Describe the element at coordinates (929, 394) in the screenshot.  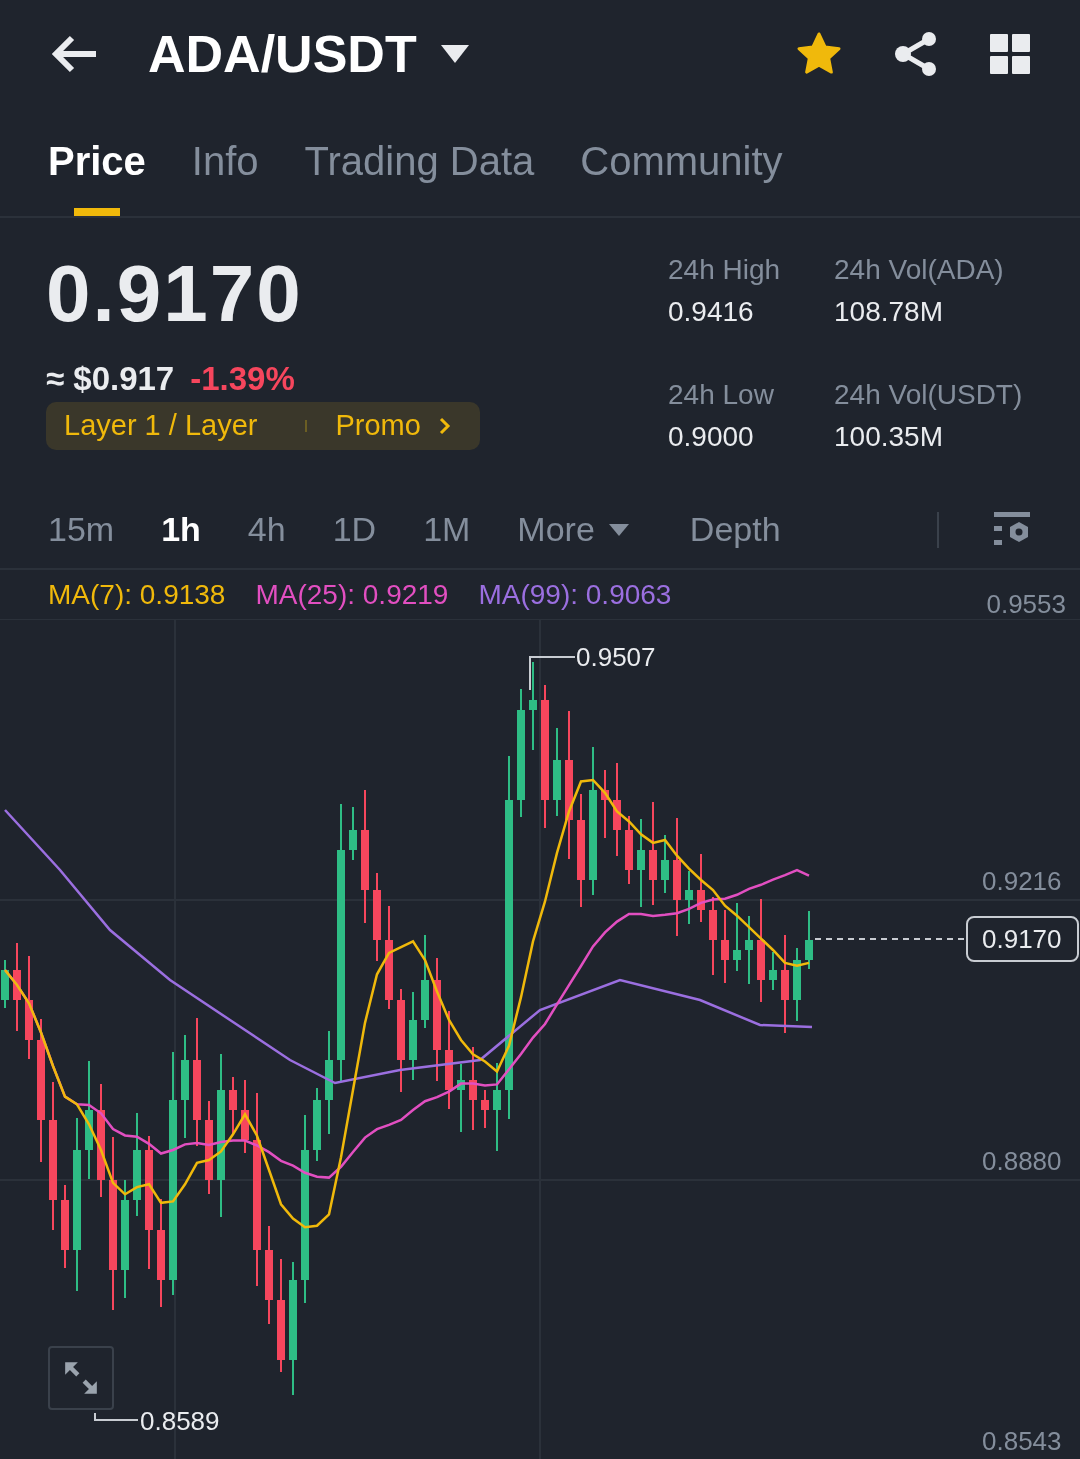
I see `stat-label: 24h Vol(USDT)` at that location.